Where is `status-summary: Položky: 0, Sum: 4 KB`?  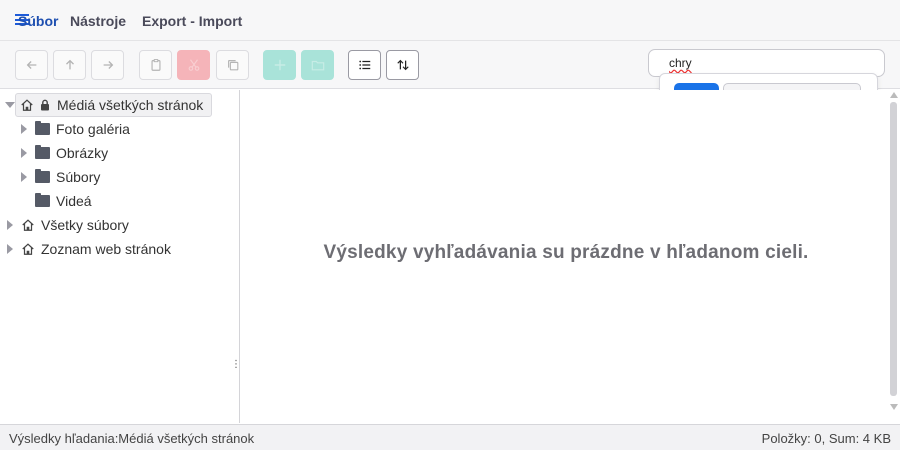
status-summary: Položky: 0, Sum: 4 KB is located at coordinates (826, 438).